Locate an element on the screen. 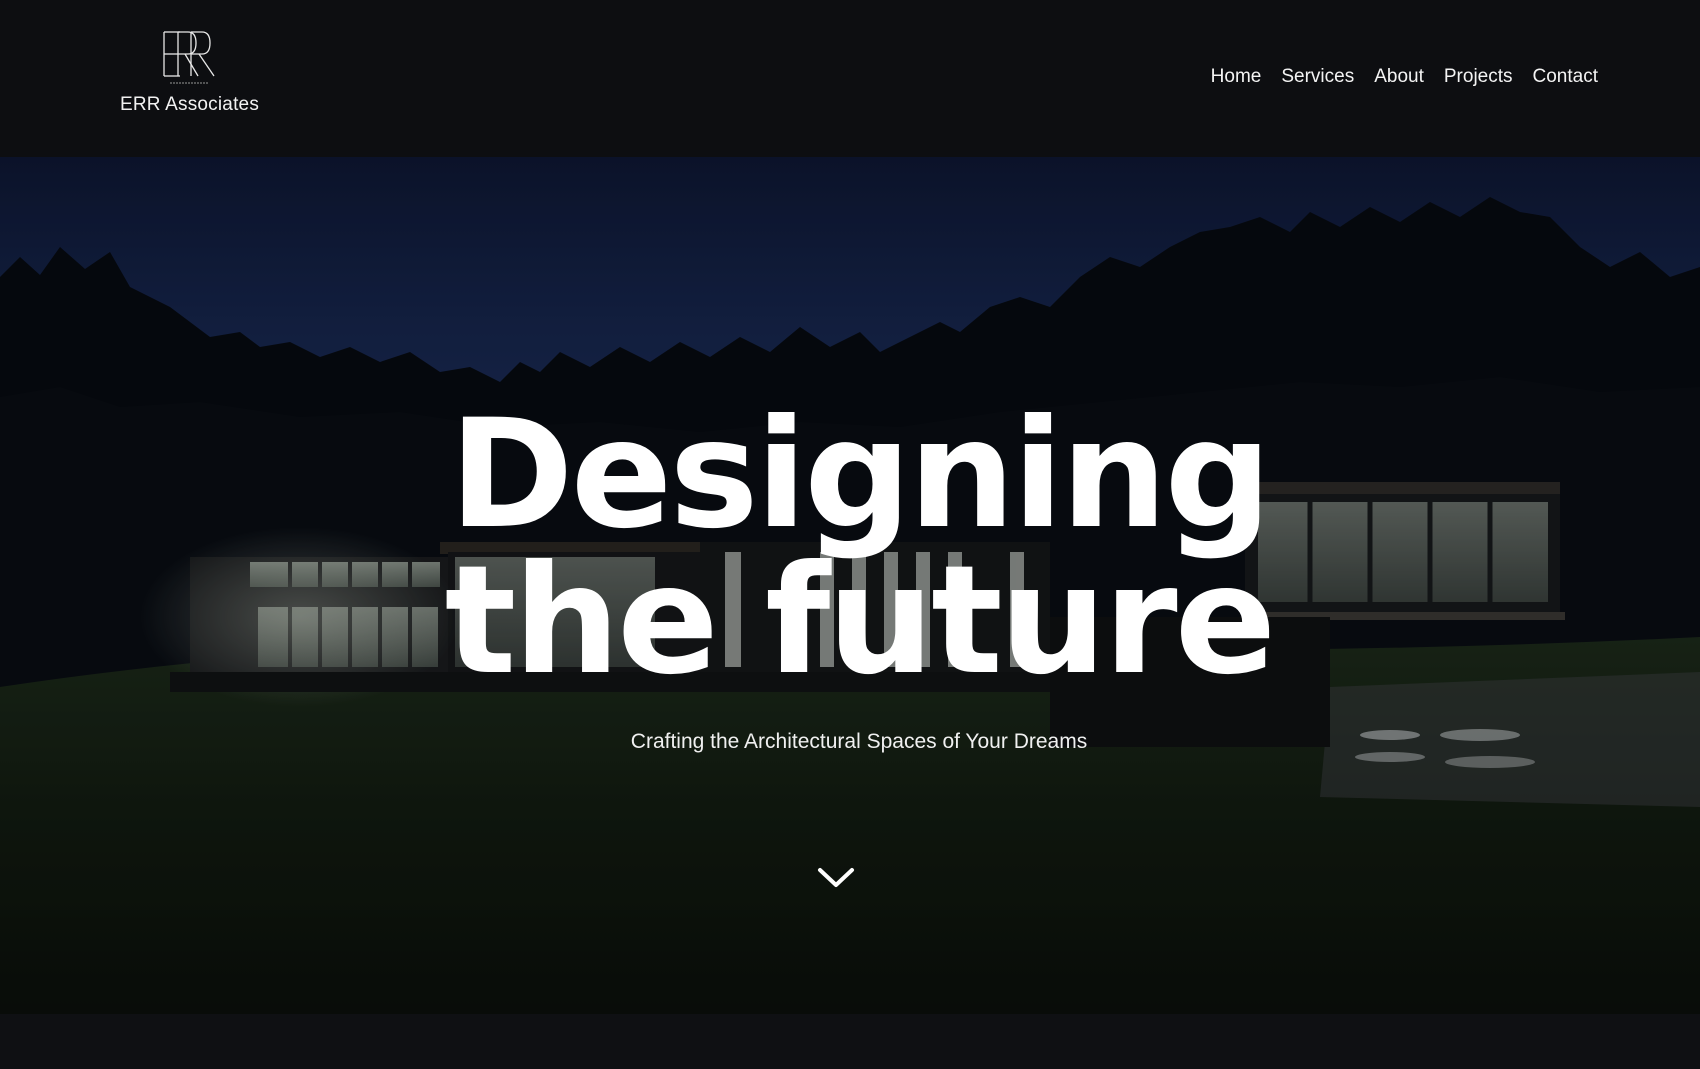 This screenshot has width=1700, height=1069. nav-about: About is located at coordinates (1399, 77).